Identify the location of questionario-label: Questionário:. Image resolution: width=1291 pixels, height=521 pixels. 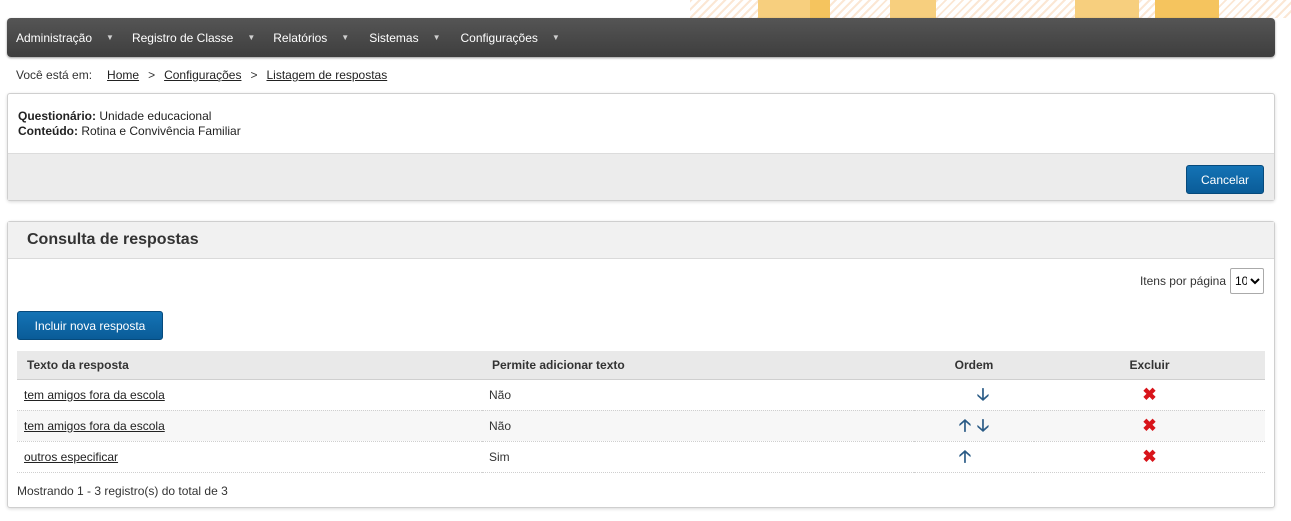
(57, 116).